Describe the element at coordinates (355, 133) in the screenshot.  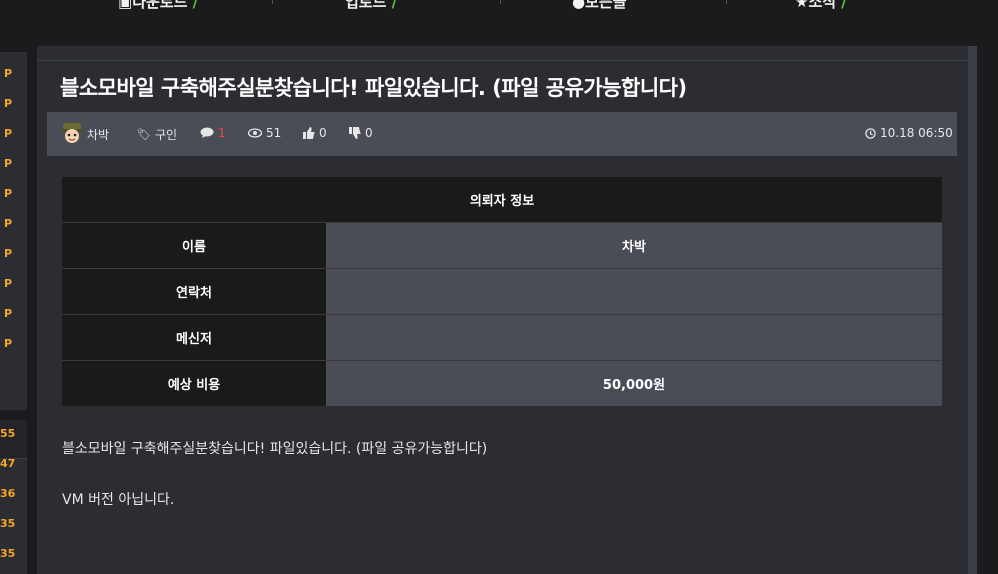
I see `thumbs-down-icon` at that location.